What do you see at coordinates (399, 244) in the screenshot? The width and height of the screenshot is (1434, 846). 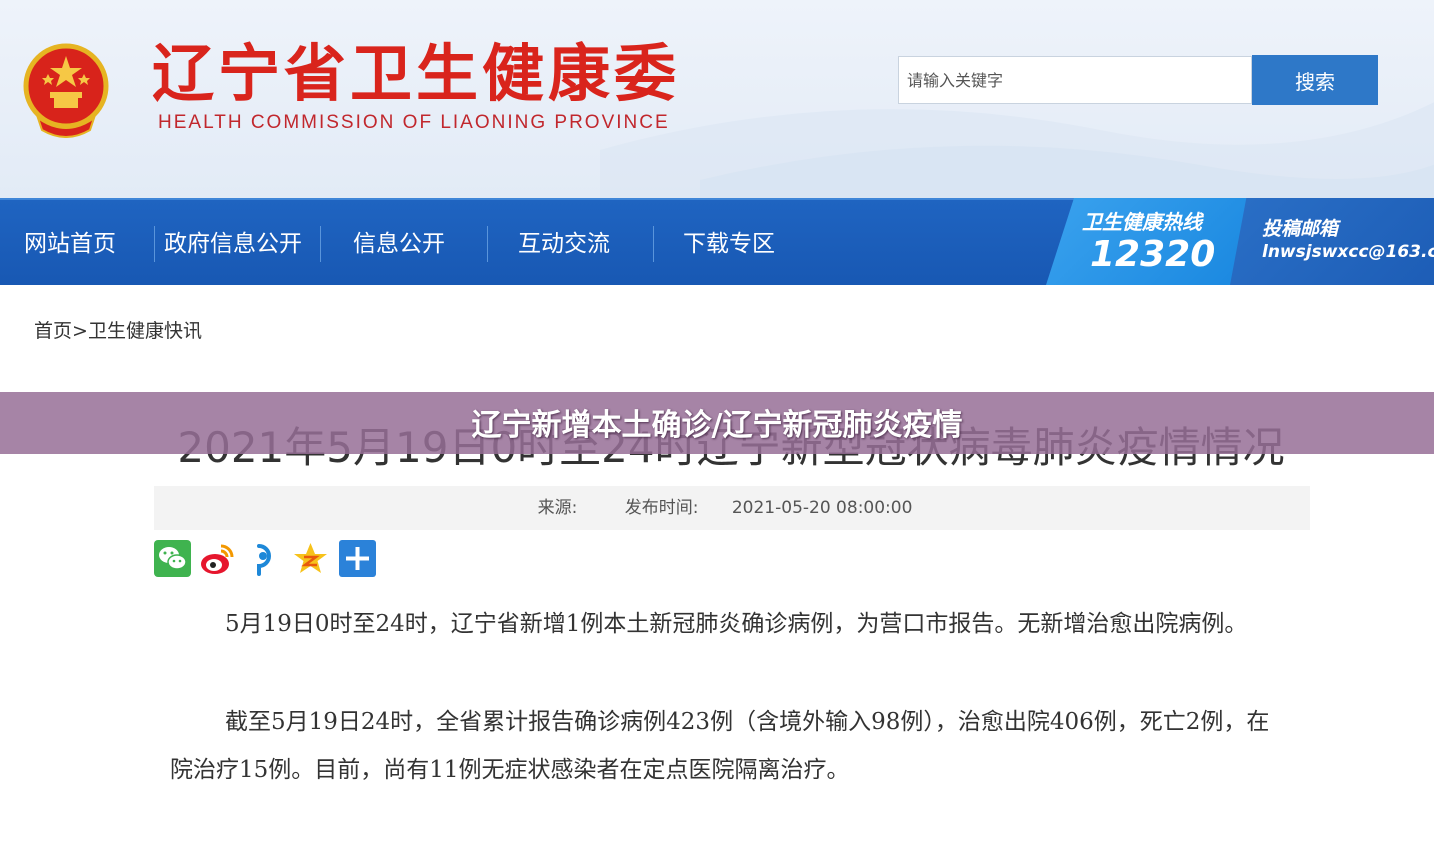 I see `nav-item-info-public: 信息公开` at bounding box center [399, 244].